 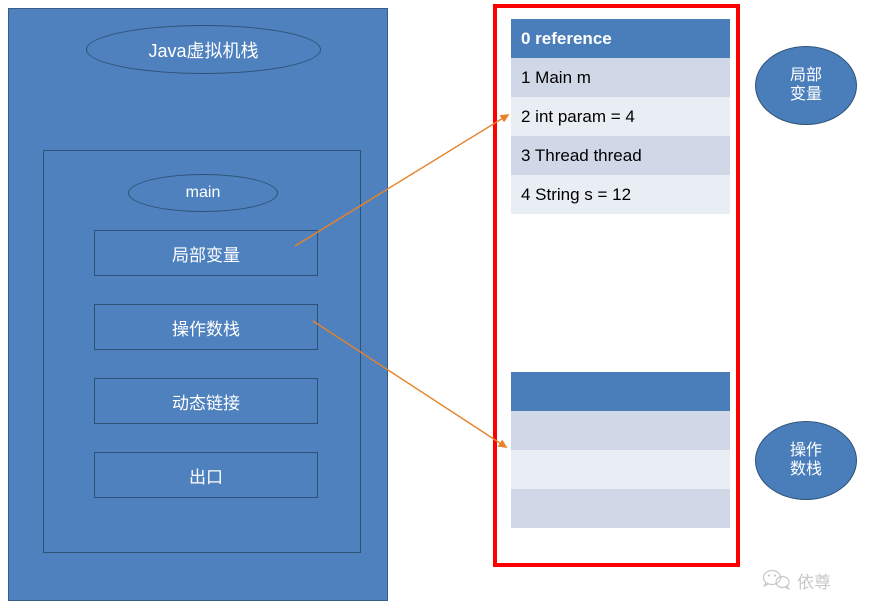 I want to click on frame-slot-exit: 出口, so click(x=206, y=475).